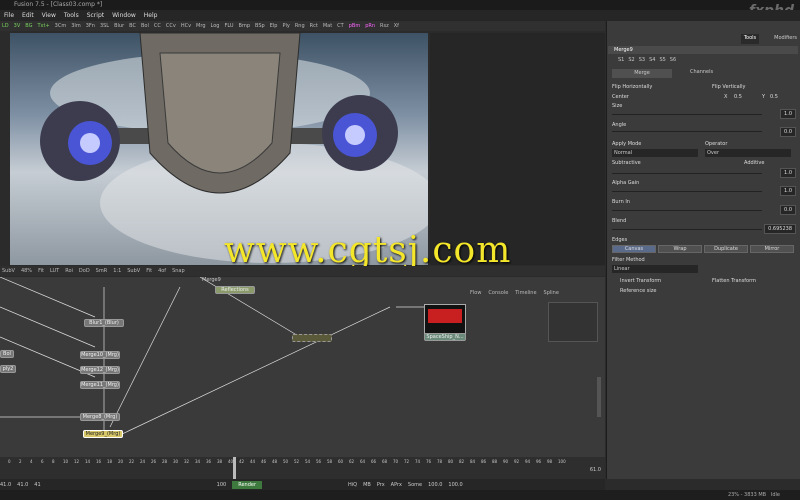  Describe the element at coordinates (748, 153) in the screenshot. I see `operator-select: Over` at that location.